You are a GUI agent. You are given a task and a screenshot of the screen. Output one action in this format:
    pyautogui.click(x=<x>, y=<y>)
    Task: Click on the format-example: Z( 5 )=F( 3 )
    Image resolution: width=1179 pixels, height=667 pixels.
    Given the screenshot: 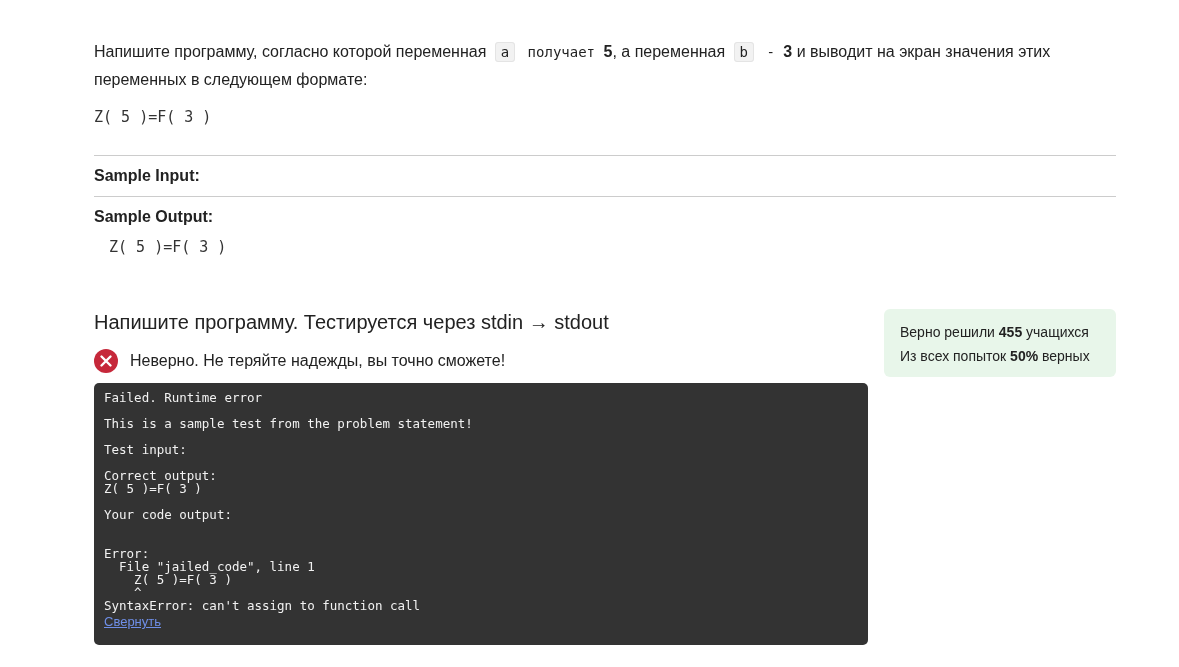 What is the action you would take?
    pyautogui.click(x=153, y=117)
    